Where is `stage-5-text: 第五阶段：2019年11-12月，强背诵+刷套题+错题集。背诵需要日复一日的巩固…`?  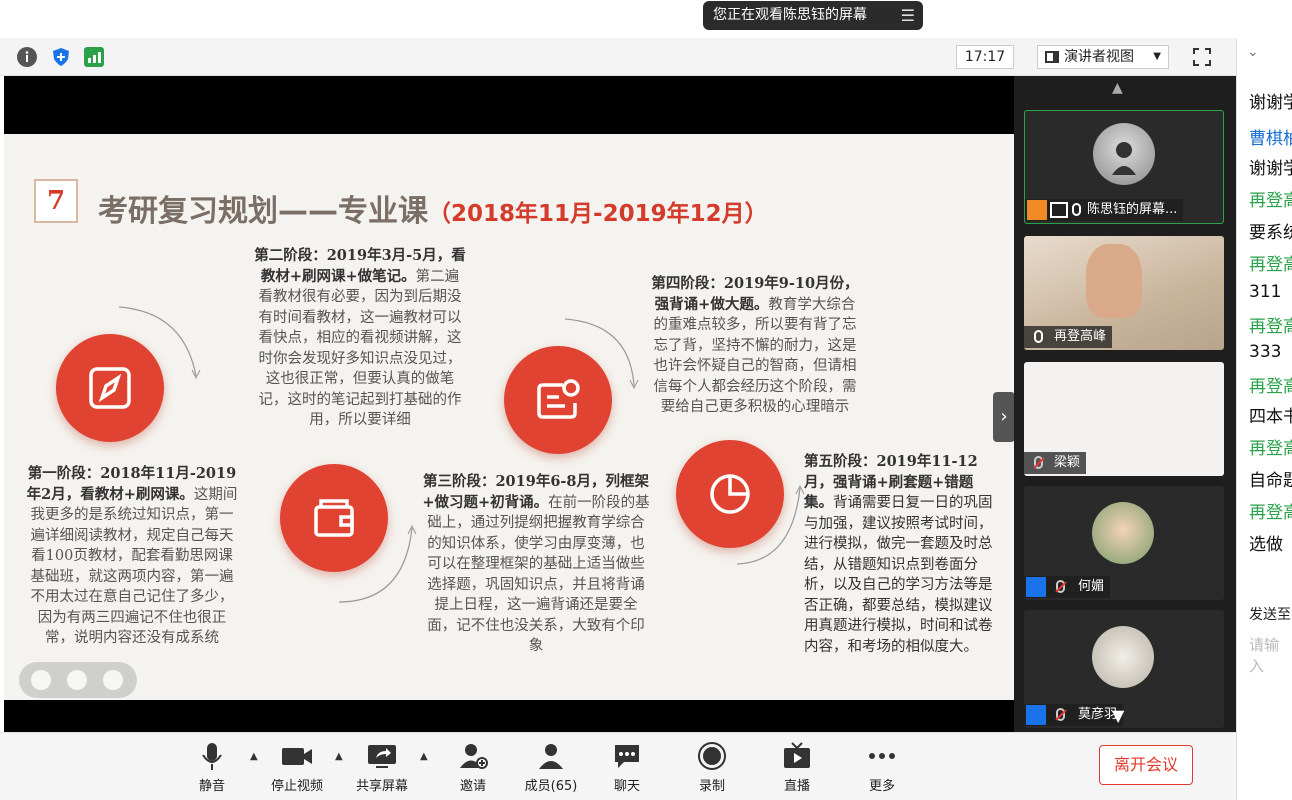 stage-5-text: 第五阶段：2019年11-12月，强背诵+刷套题+错题集。背诵需要日复一日的巩固… is located at coordinates (901, 554).